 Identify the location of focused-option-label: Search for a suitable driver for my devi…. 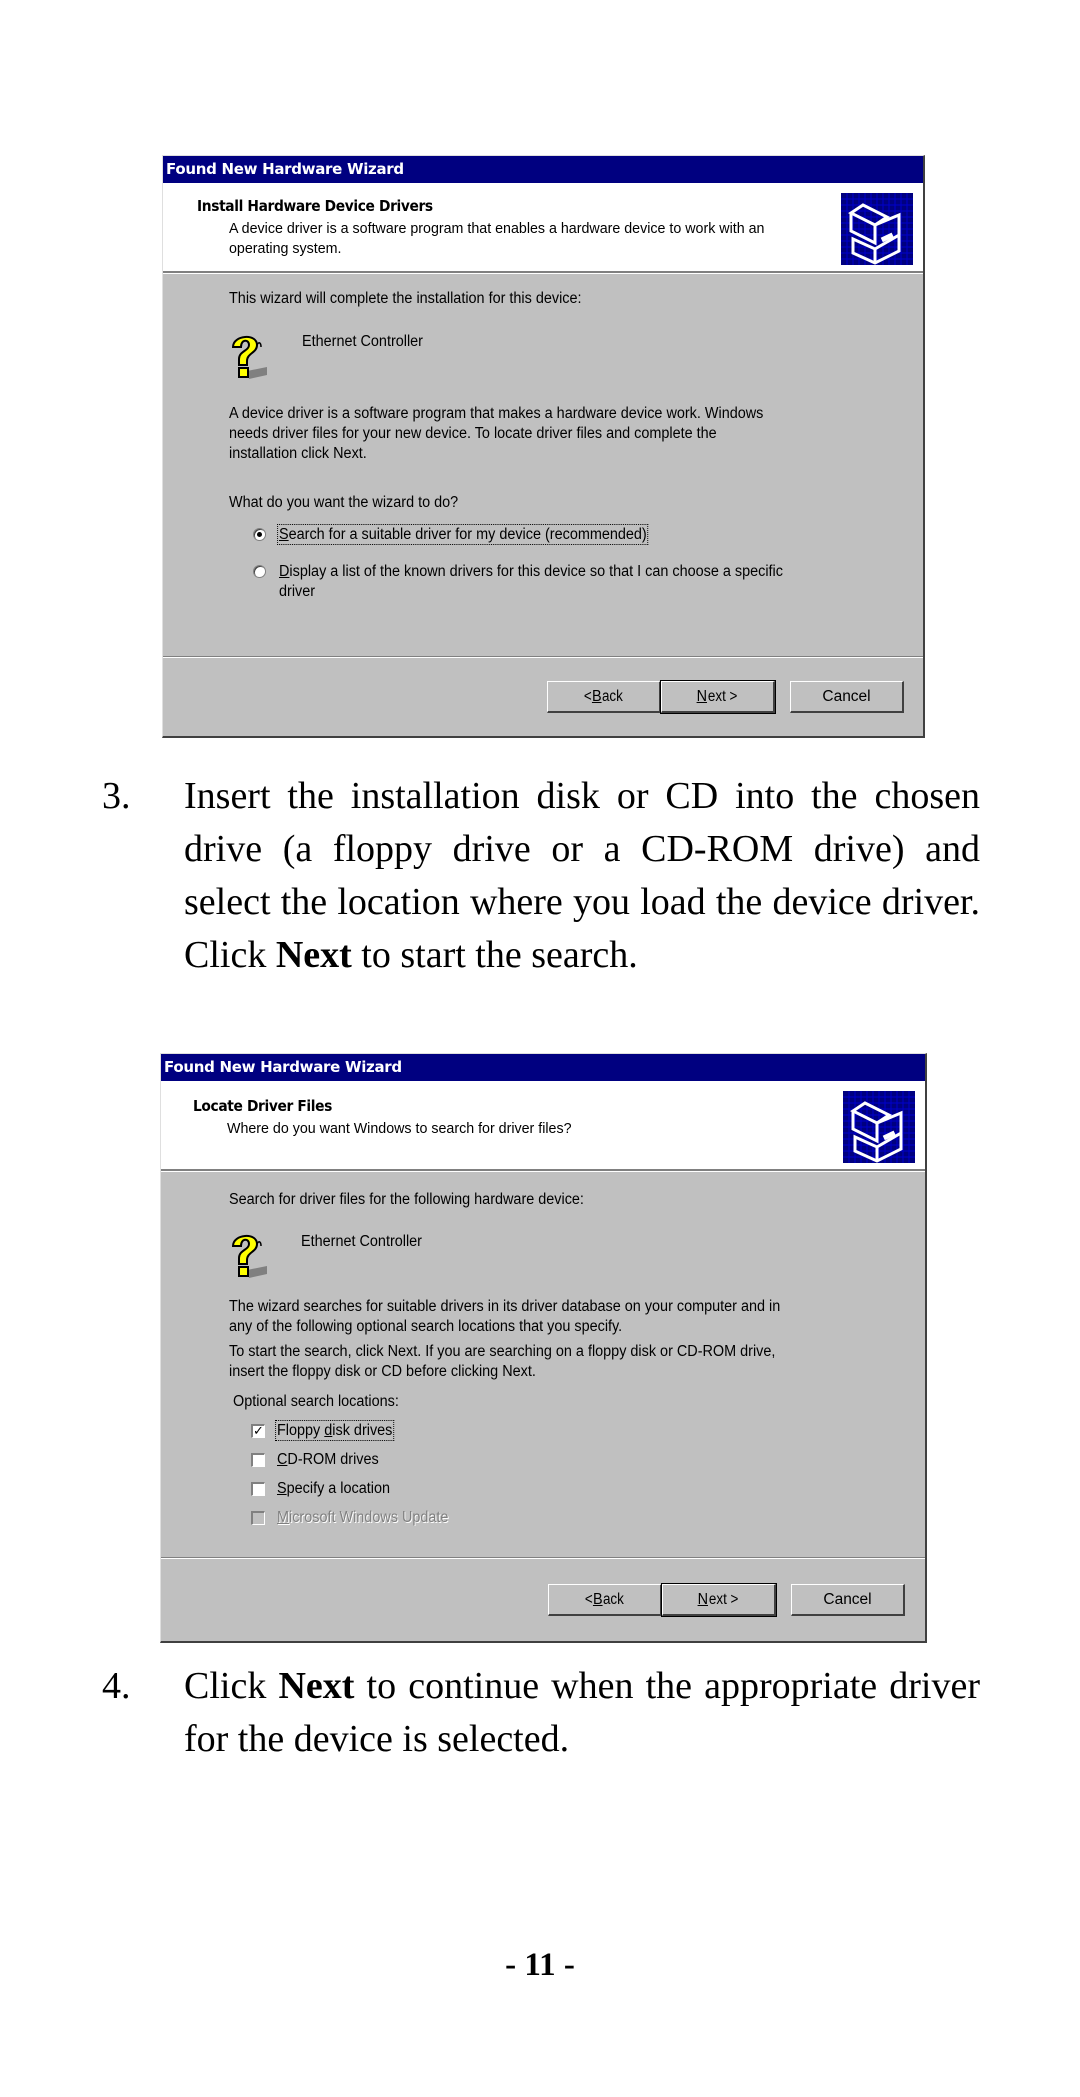
(463, 534).